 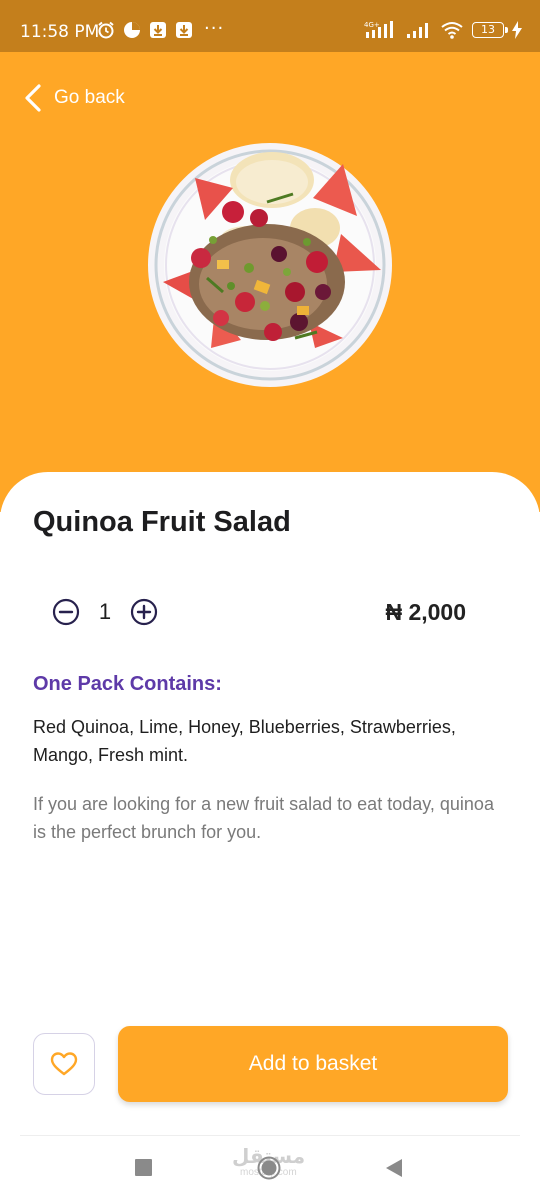 I want to click on network-type-label: 4G+, so click(x=372, y=25).